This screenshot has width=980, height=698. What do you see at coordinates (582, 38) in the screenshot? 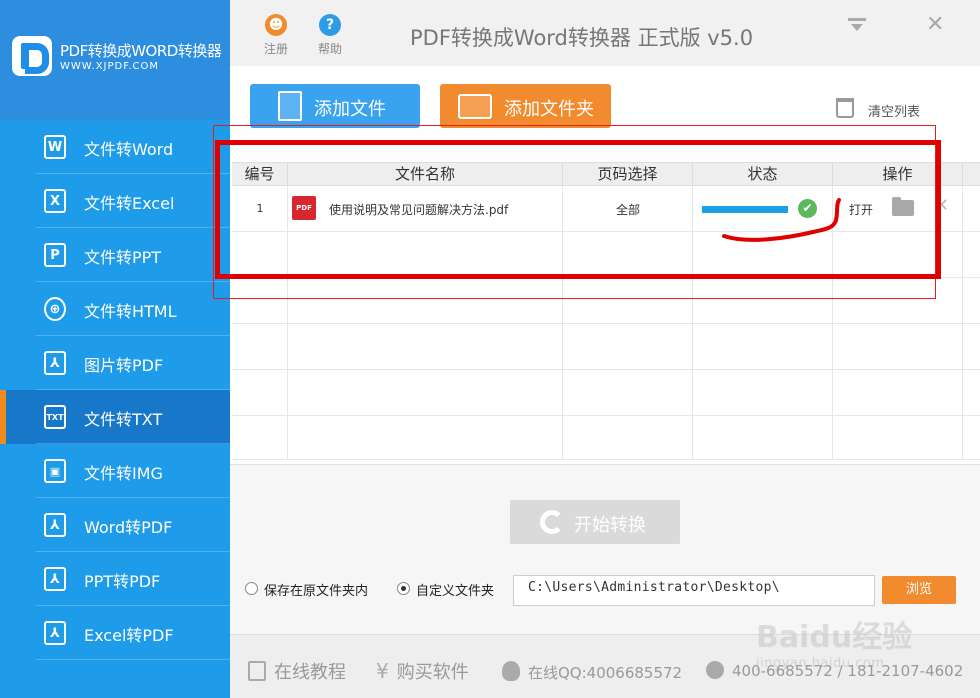
I see `window-title: PDF转换成Word转换器 正式版 v5.0` at bounding box center [582, 38].